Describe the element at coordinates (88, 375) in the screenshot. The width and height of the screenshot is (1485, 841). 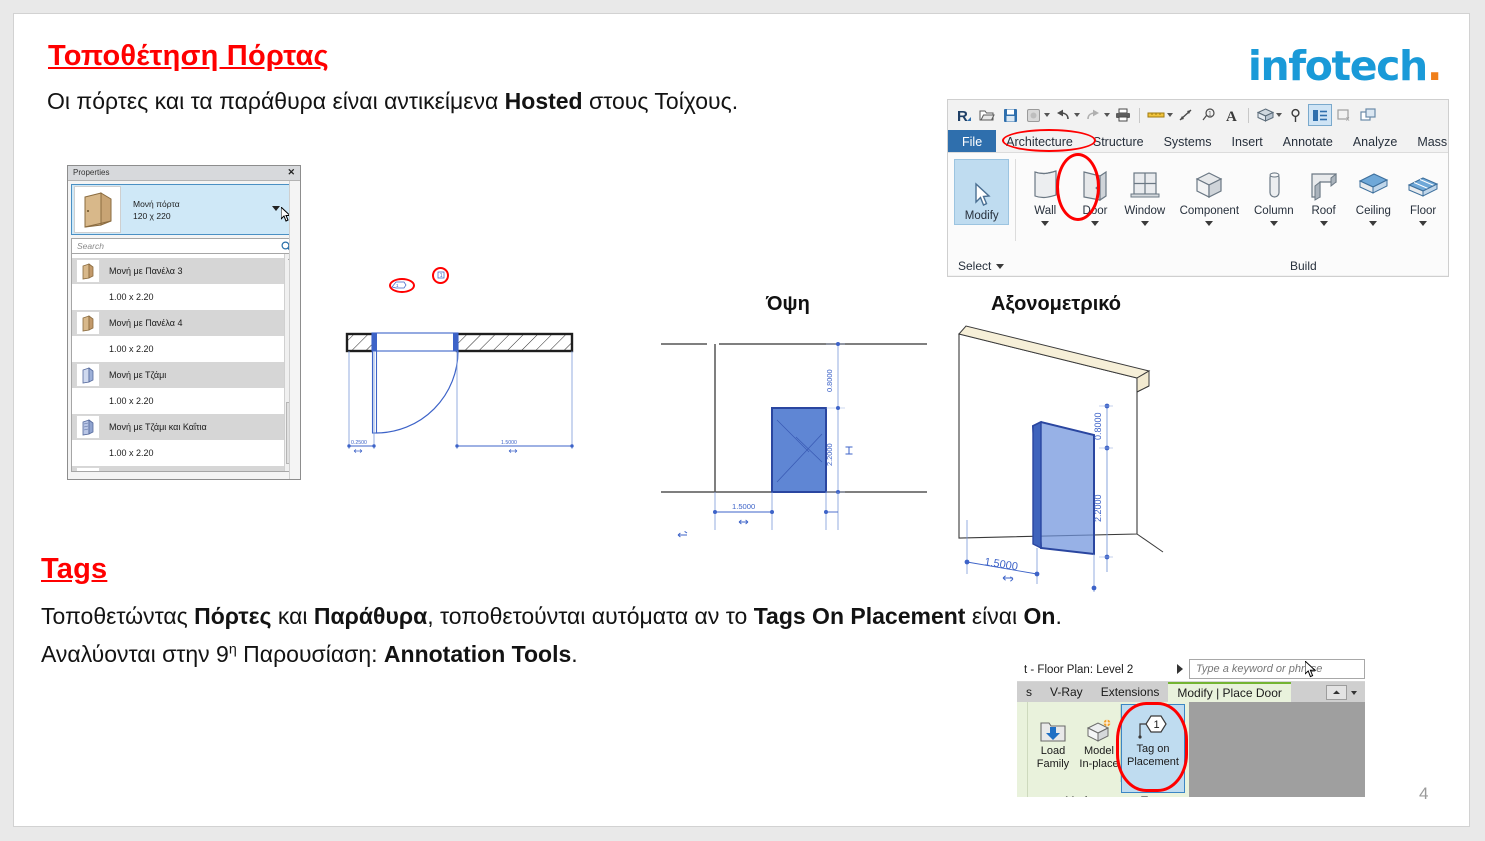
I see `door-glass-icon` at that location.